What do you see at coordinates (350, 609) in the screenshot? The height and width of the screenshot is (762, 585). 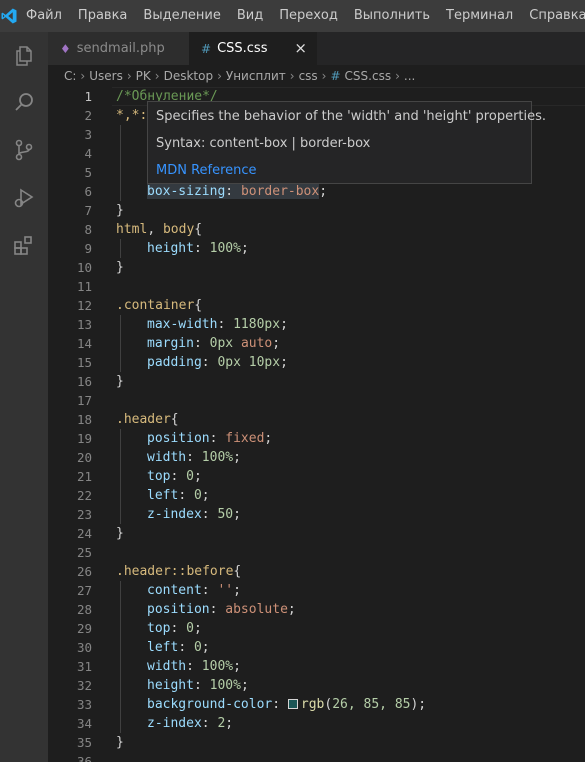 I see `code-line-28: position: absolute;` at bounding box center [350, 609].